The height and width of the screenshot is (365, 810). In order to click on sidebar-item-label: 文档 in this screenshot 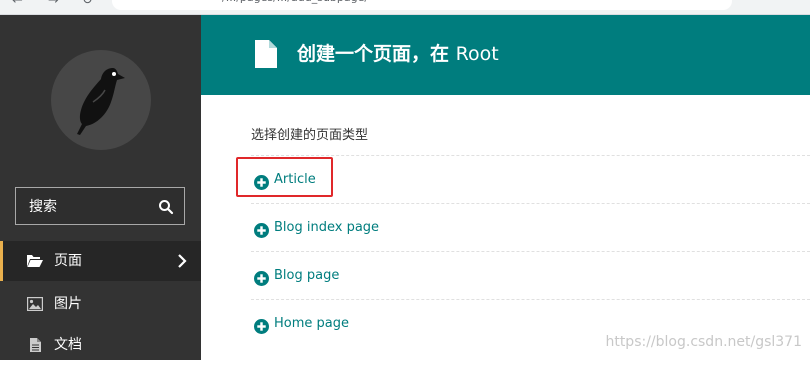, I will do `click(68, 345)`.